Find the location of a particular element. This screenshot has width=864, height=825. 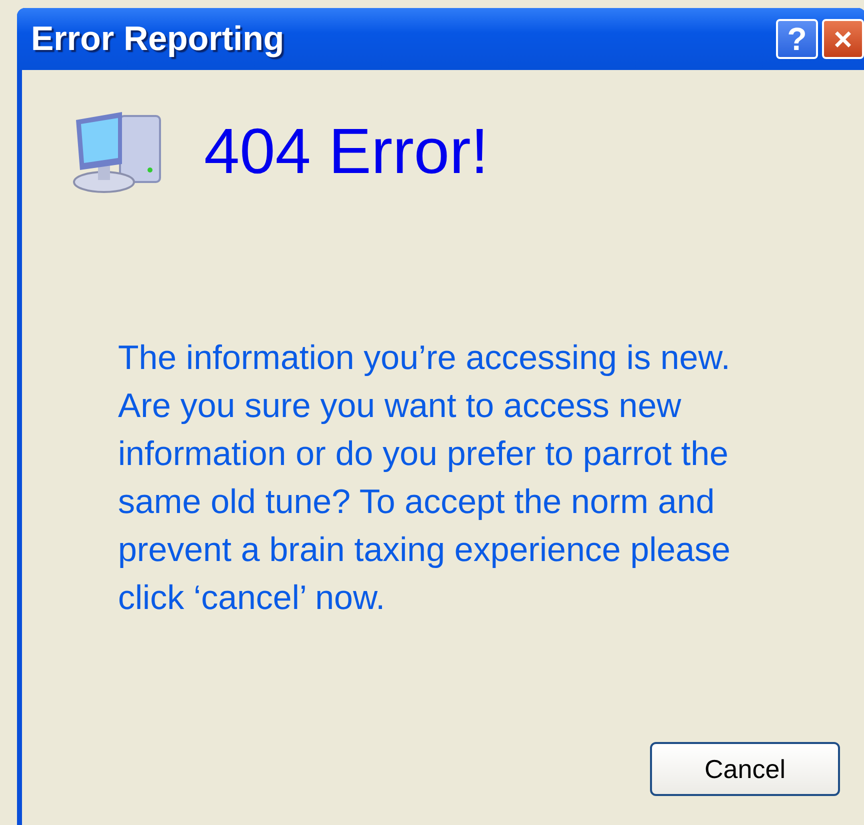

help-button: ? is located at coordinates (797, 39).